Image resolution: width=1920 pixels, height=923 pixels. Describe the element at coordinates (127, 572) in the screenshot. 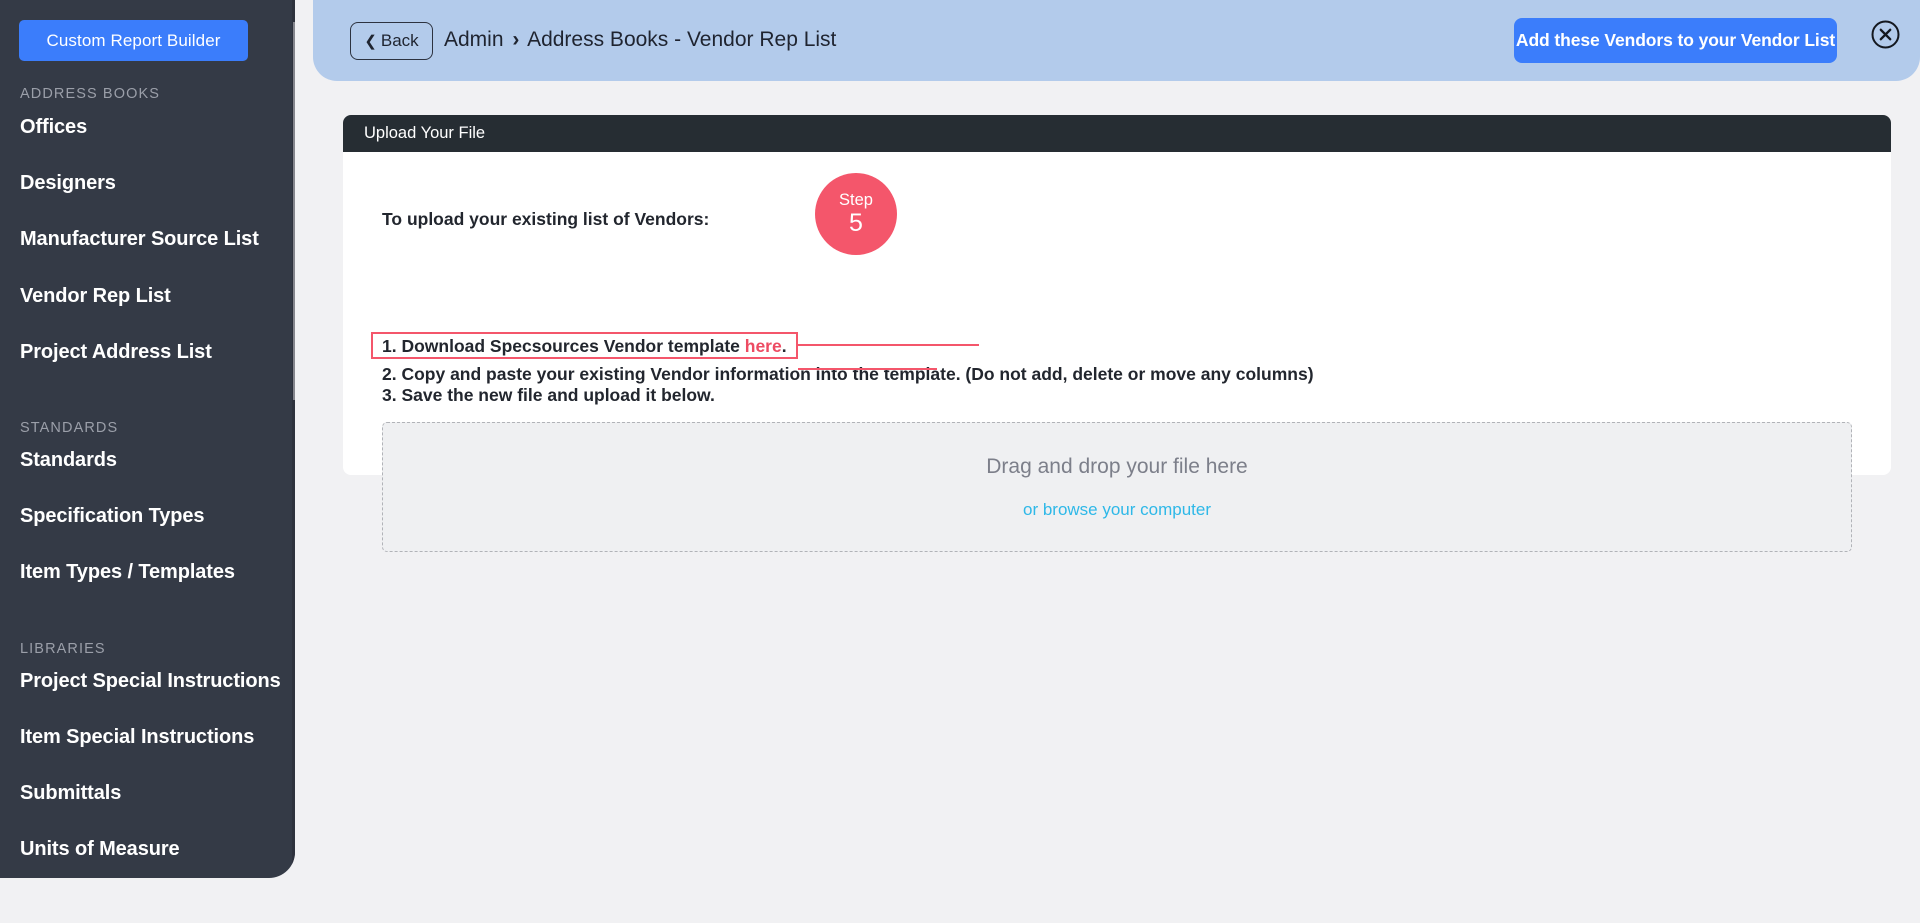

I see `sidebar-item-item-types-templates: Item Types / Templates` at that location.